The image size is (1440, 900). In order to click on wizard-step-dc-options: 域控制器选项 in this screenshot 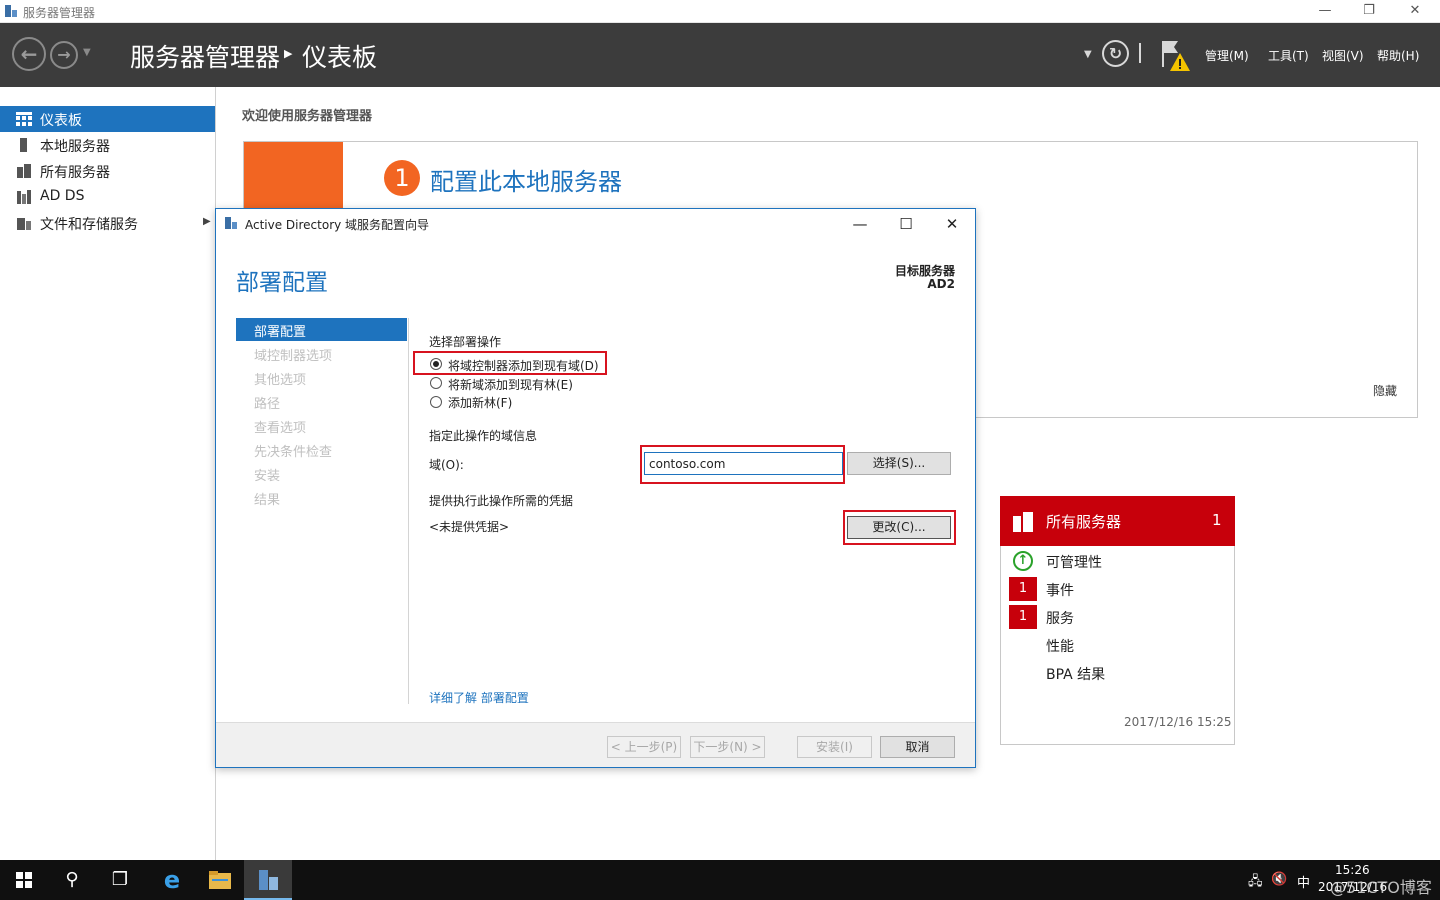, I will do `click(293, 356)`.